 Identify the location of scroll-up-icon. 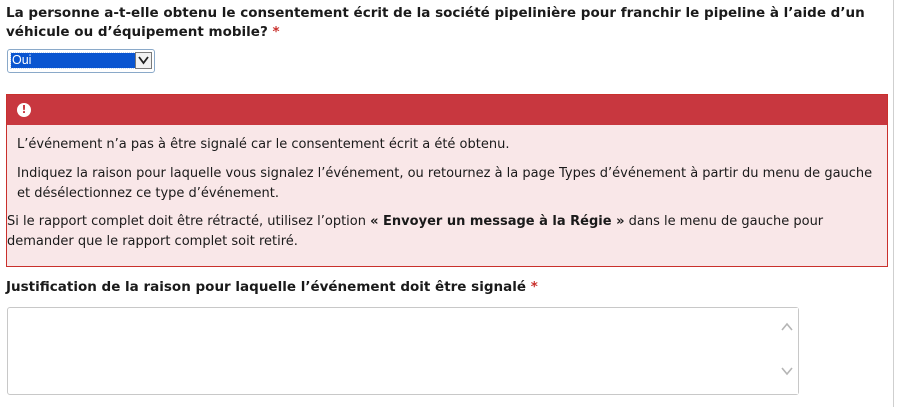
(787, 327).